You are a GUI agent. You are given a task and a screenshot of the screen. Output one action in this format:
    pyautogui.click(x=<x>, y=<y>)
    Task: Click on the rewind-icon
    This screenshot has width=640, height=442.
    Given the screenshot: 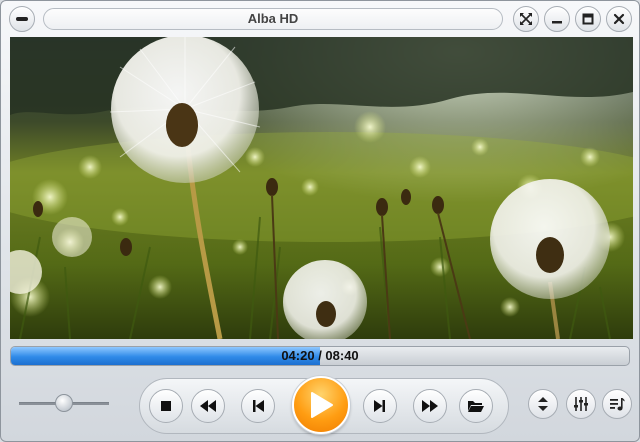 What is the action you would take?
    pyautogui.click(x=208, y=406)
    